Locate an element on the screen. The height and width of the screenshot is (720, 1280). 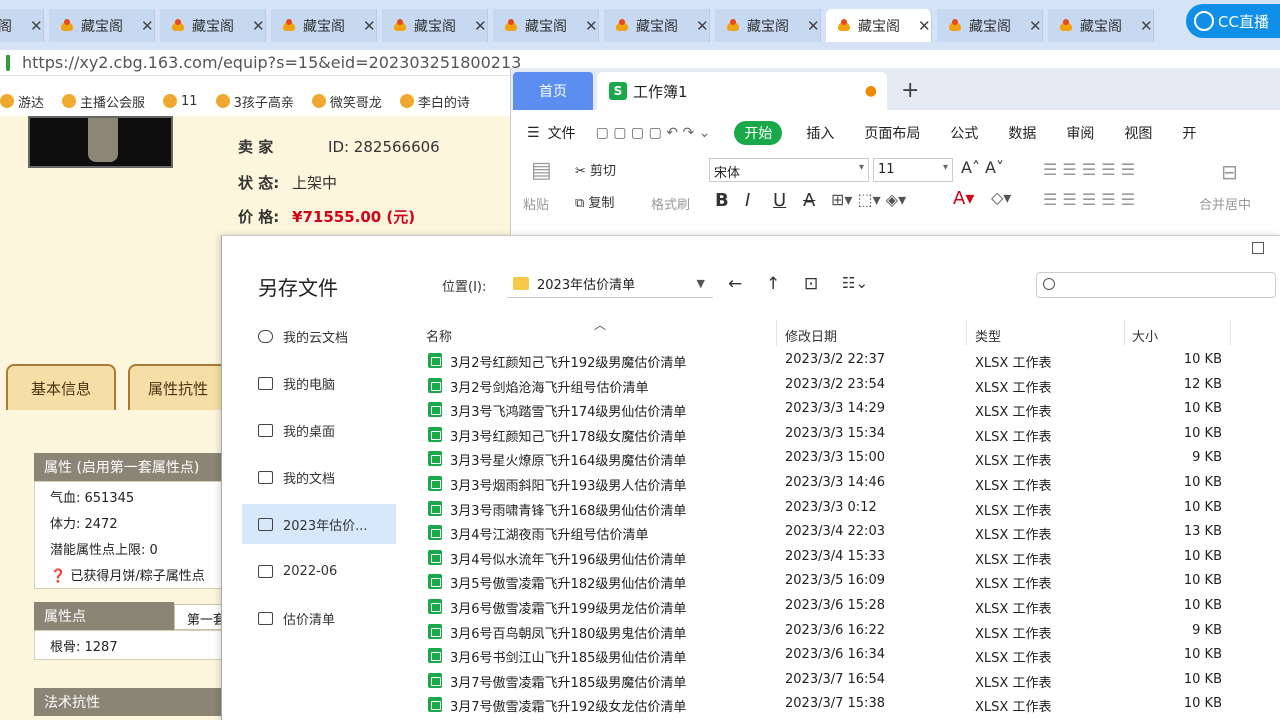
menu-file: 文件 is located at coordinates (562, 133).